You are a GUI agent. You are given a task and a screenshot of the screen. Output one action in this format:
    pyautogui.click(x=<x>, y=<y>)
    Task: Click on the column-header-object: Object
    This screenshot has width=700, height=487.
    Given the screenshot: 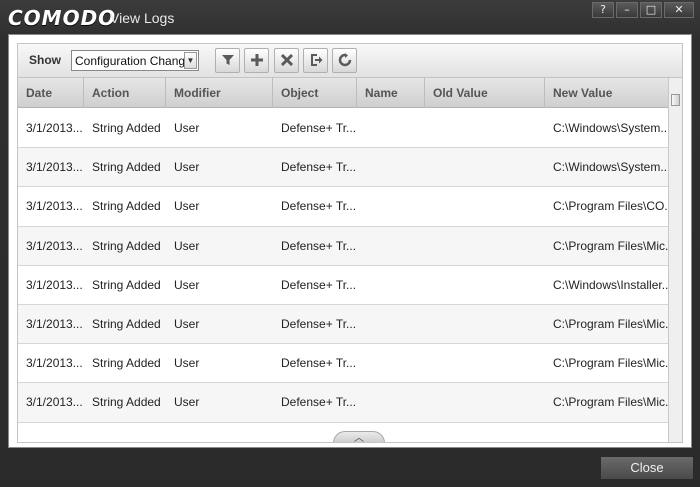 What is the action you would take?
    pyautogui.click(x=315, y=93)
    